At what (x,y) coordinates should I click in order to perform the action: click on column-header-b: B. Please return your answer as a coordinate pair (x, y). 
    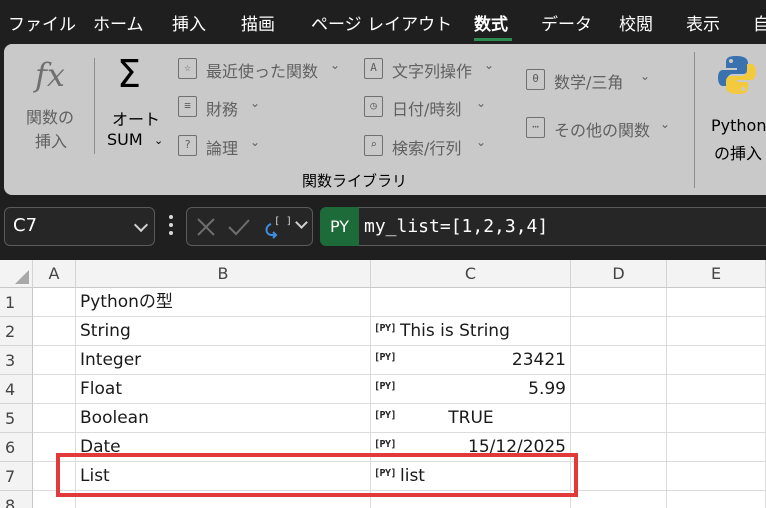
    Looking at the image, I should click on (223, 274).